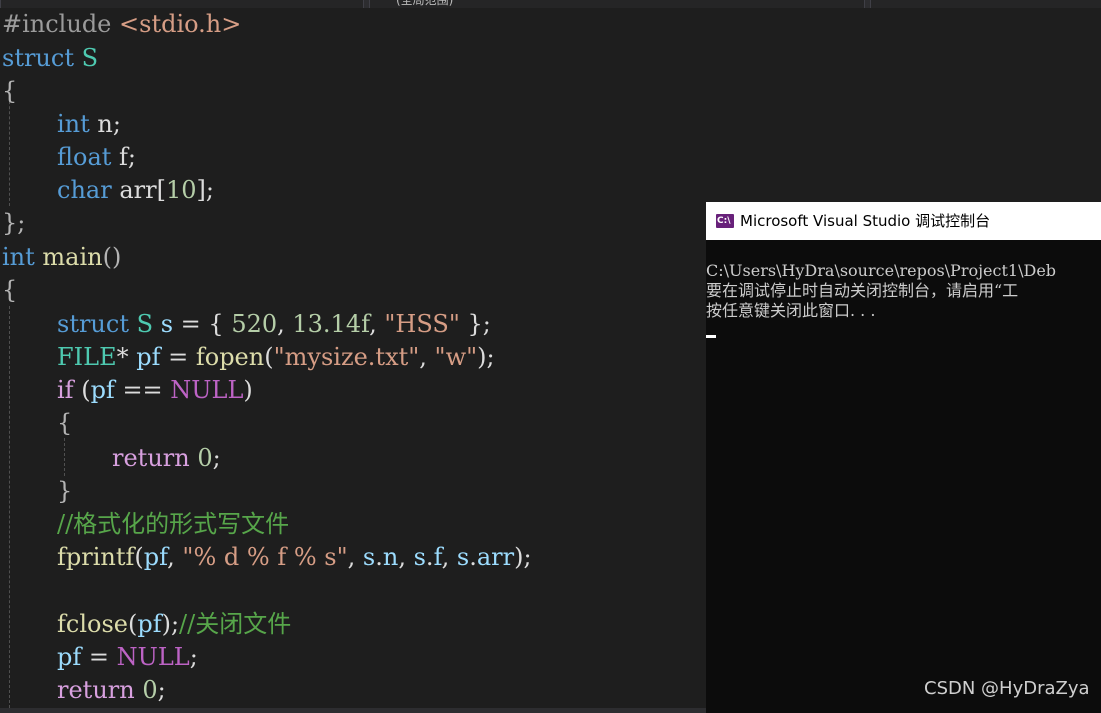 This screenshot has height=713, width=1101. What do you see at coordinates (111, 690) in the screenshot?
I see `code-line-21: return 0;` at bounding box center [111, 690].